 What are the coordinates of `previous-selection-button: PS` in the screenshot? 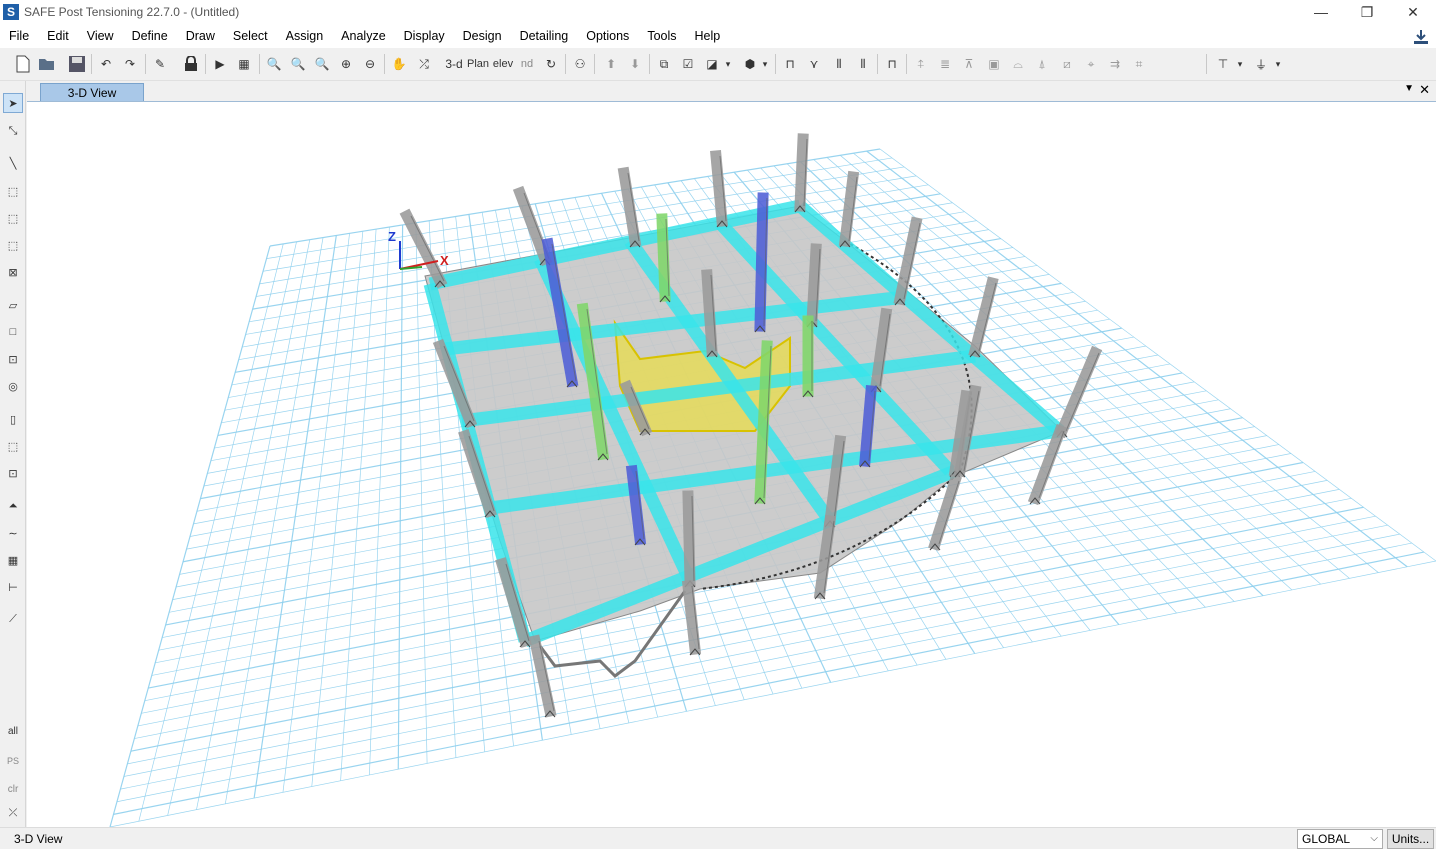 It's located at (13, 761).